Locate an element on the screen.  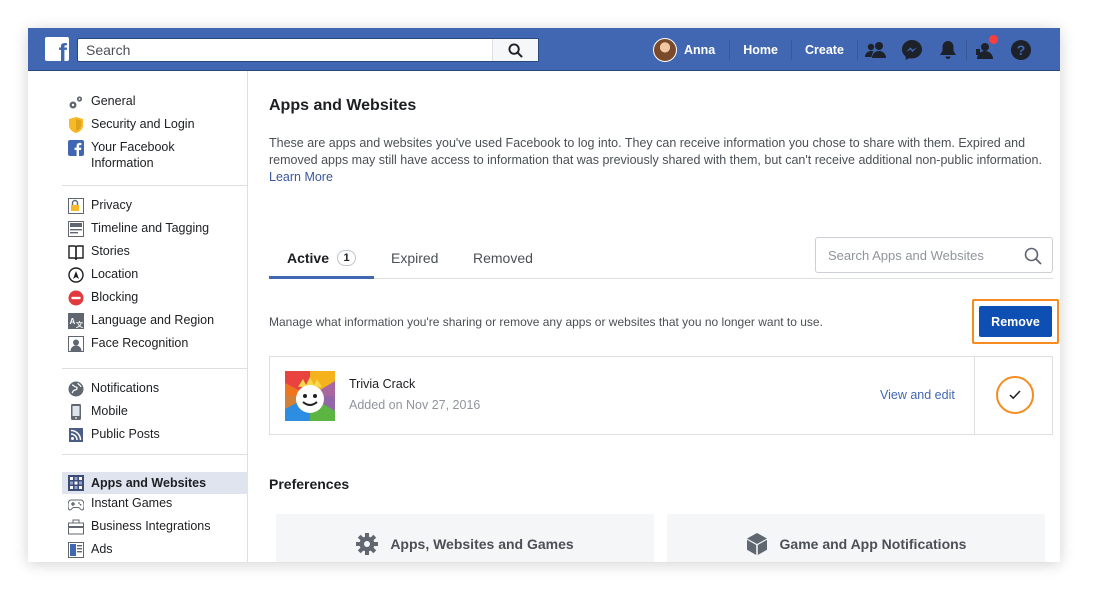
profile-link: Anna is located at coordinates (691, 49).